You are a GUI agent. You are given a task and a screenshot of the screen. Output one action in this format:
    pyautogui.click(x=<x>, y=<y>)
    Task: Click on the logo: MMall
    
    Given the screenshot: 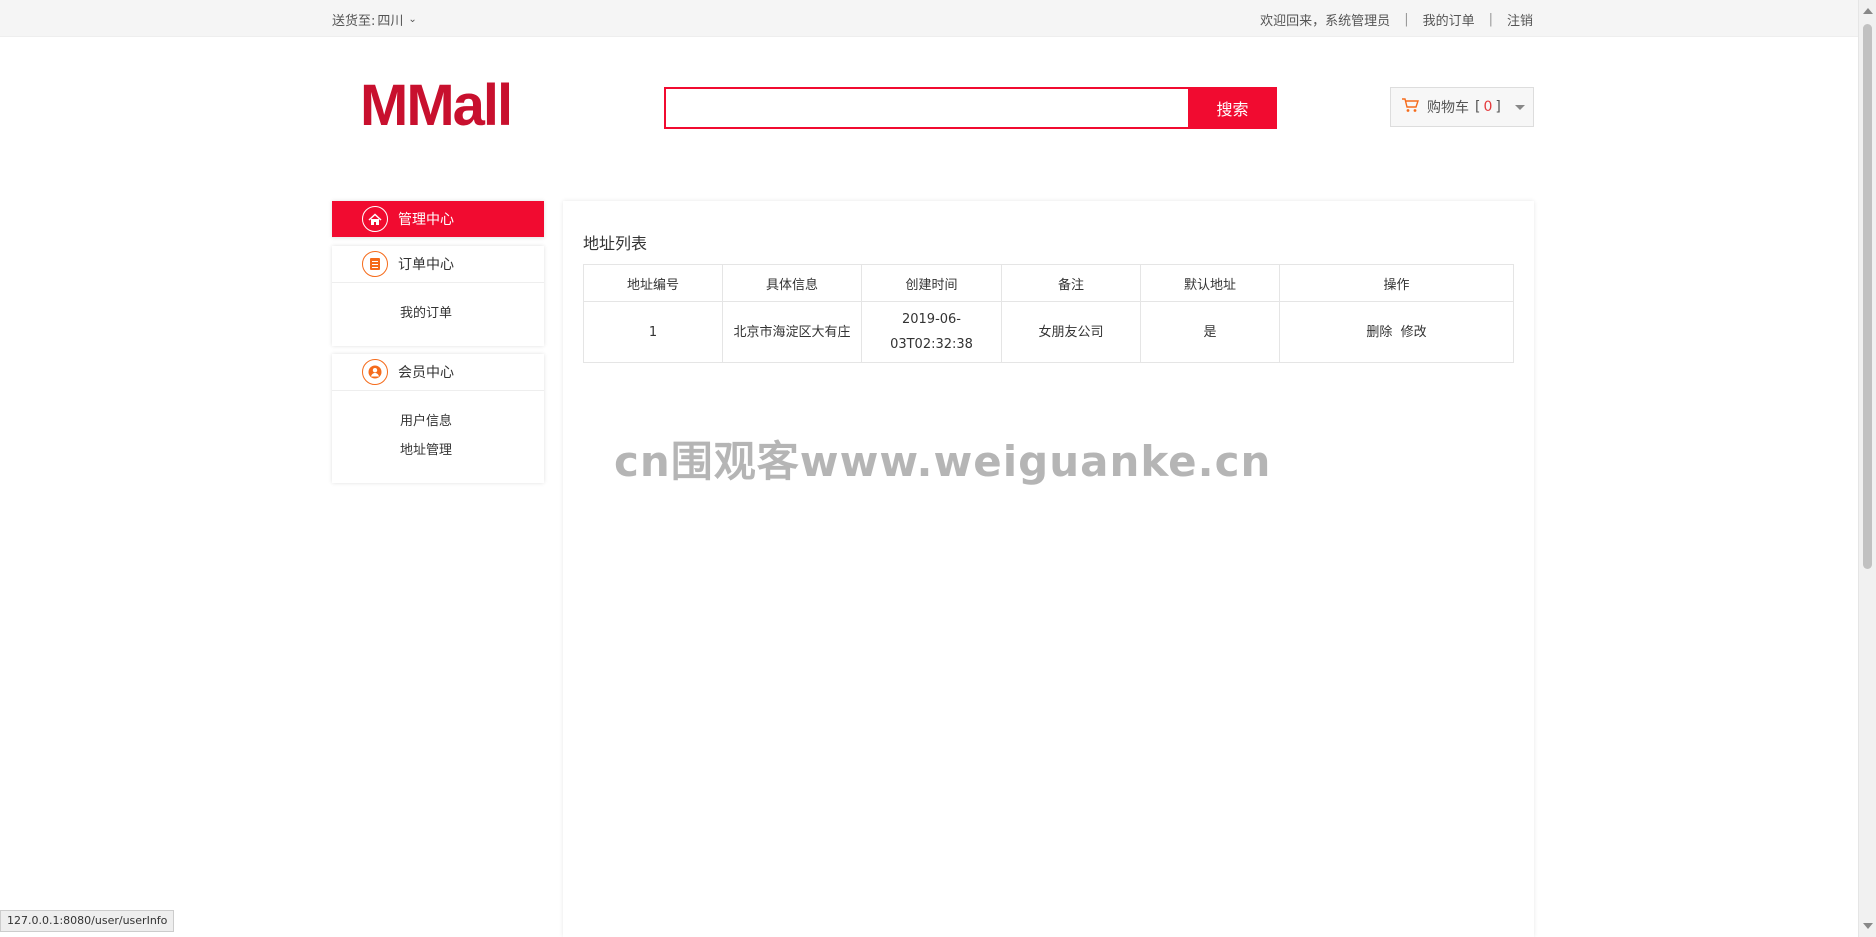 What is the action you would take?
    pyautogui.click(x=436, y=105)
    